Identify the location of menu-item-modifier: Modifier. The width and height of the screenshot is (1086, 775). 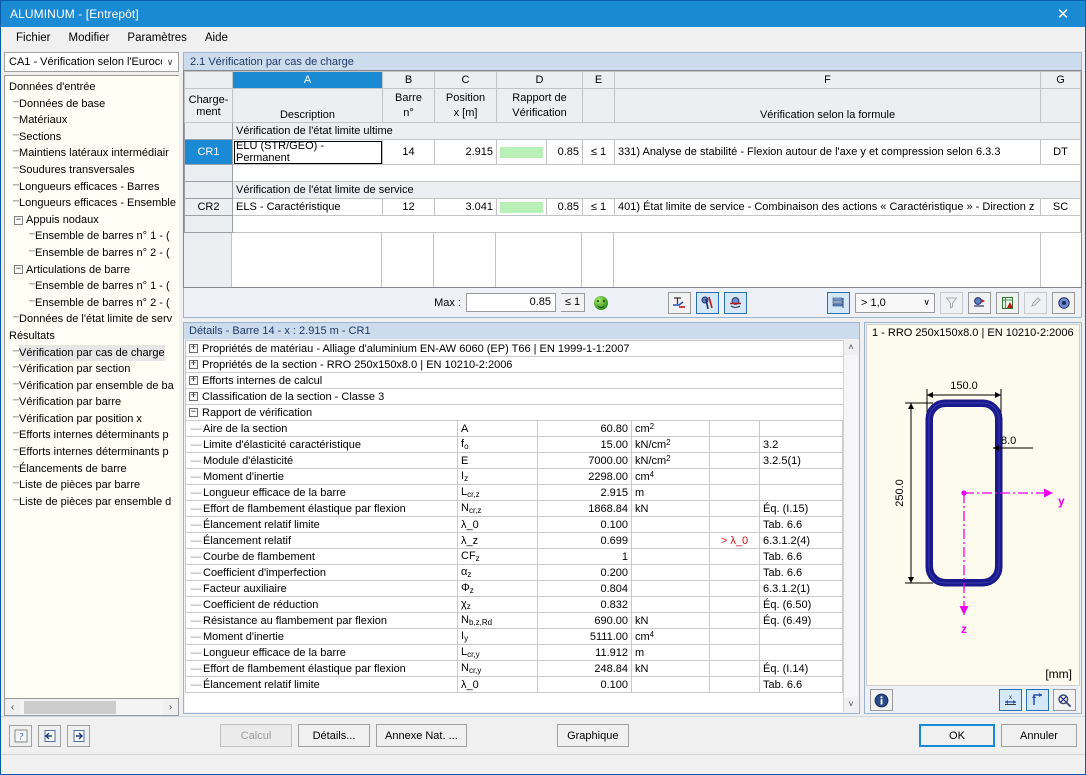
(89, 38).